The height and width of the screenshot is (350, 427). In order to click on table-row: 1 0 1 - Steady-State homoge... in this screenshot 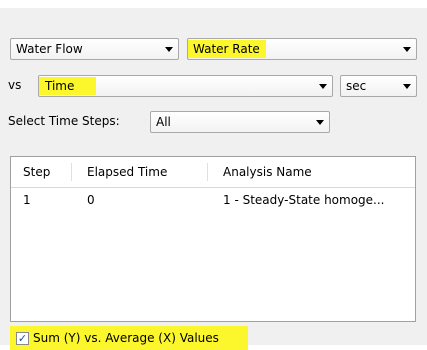, I will do `click(213, 200)`.